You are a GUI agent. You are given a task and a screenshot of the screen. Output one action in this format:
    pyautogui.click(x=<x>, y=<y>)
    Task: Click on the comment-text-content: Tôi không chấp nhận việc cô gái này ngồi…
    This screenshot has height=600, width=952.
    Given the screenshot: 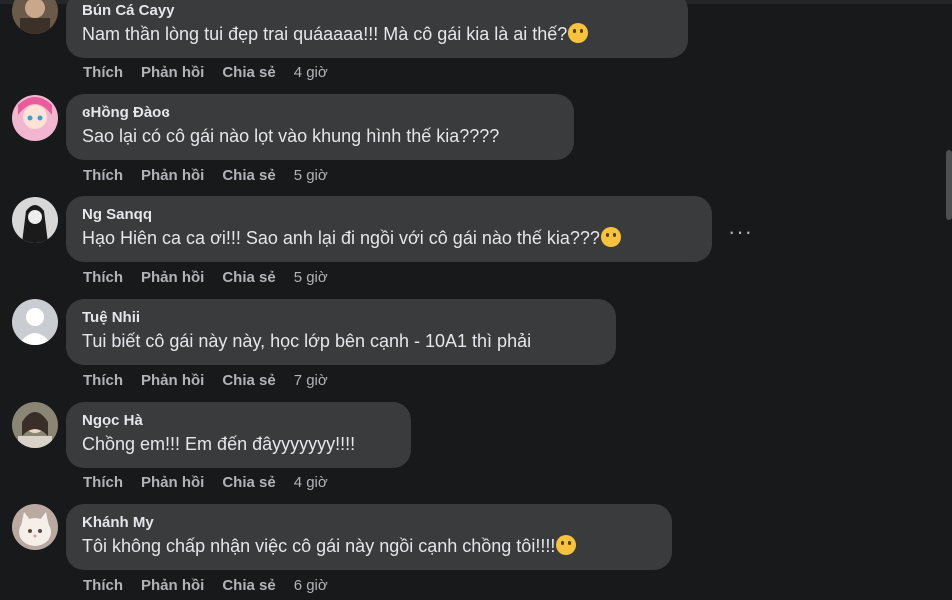 What is the action you would take?
    pyautogui.click(x=319, y=546)
    